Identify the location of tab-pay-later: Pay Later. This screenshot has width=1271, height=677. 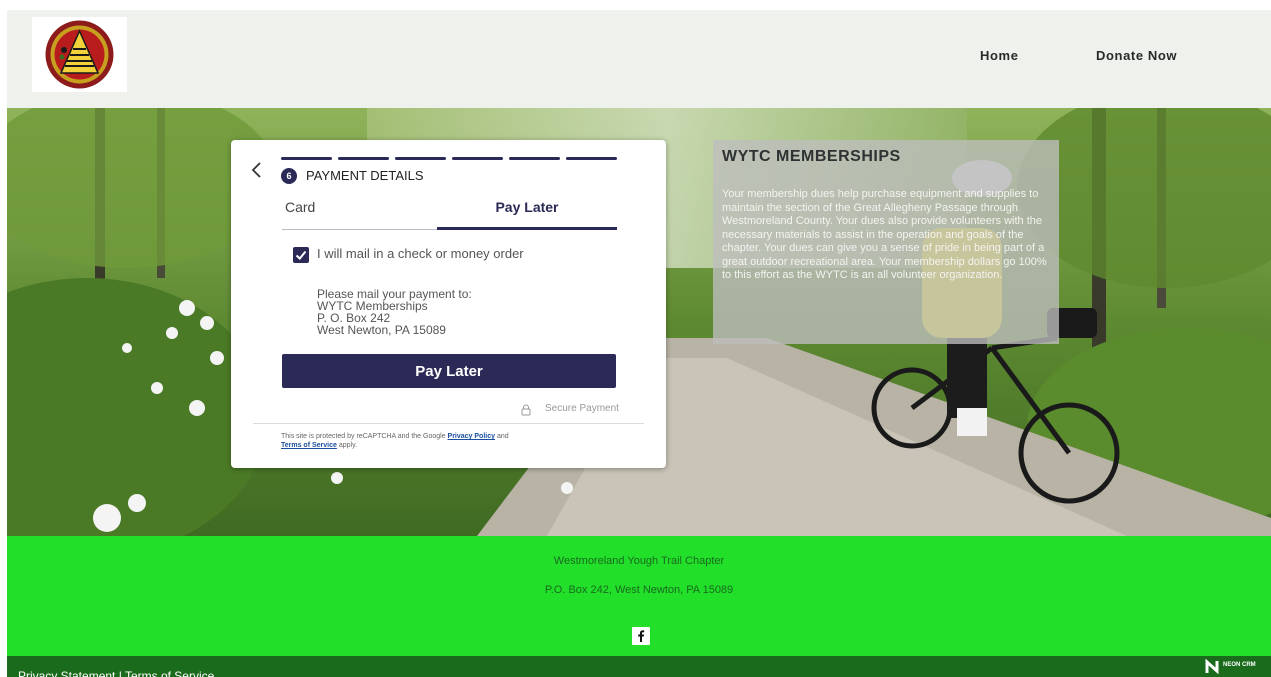
(527, 213).